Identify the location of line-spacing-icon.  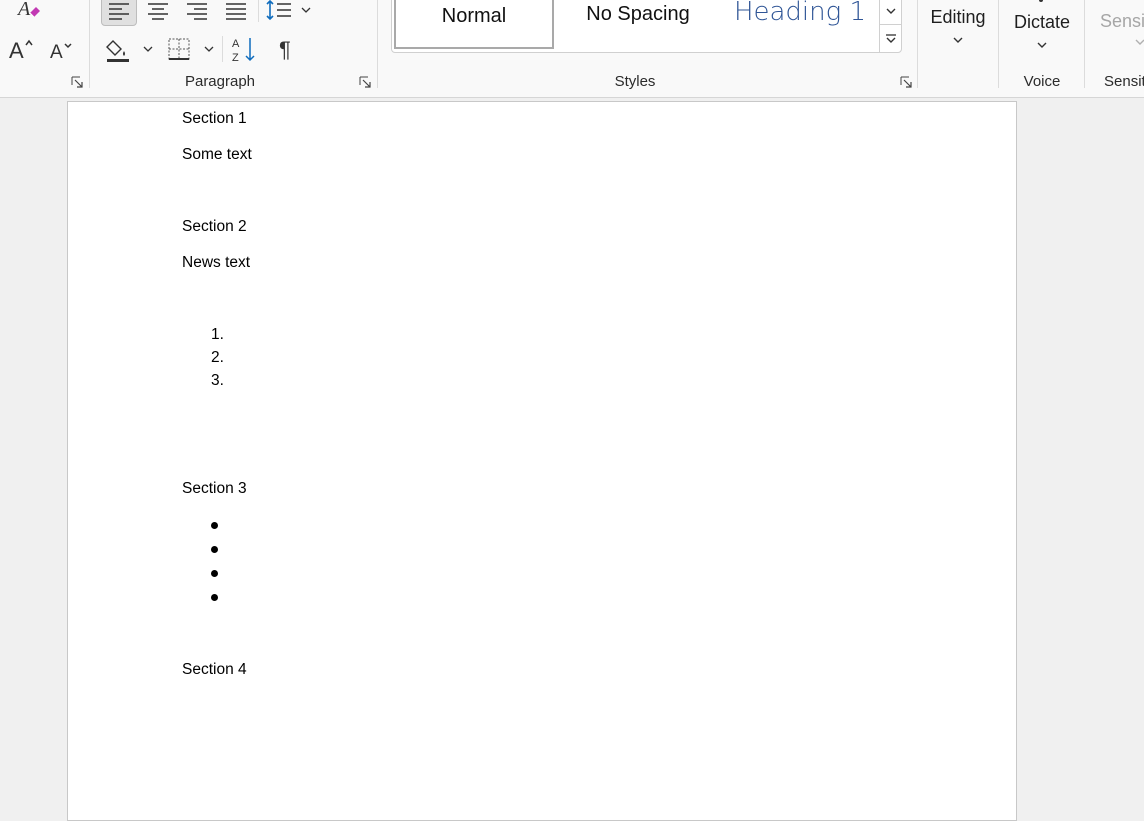
(288, 10).